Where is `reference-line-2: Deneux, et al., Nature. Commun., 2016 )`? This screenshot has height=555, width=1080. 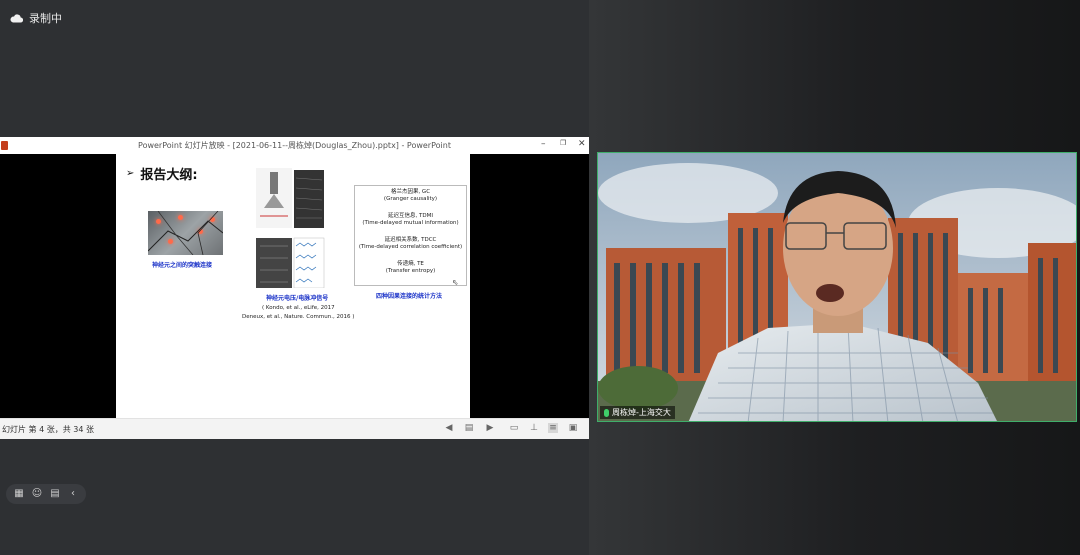
reference-line-2: Deneux, et al., Nature. Commun., 2016 ) is located at coordinates (298, 317).